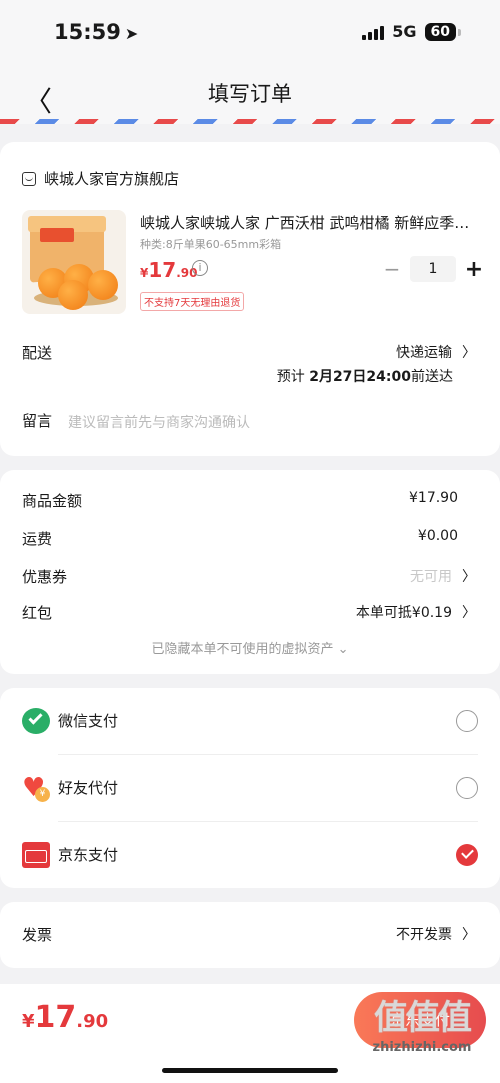 The width and height of the screenshot is (500, 1083). Describe the element at coordinates (424, 935) in the screenshot. I see `invoice-value: 不开发票` at that location.